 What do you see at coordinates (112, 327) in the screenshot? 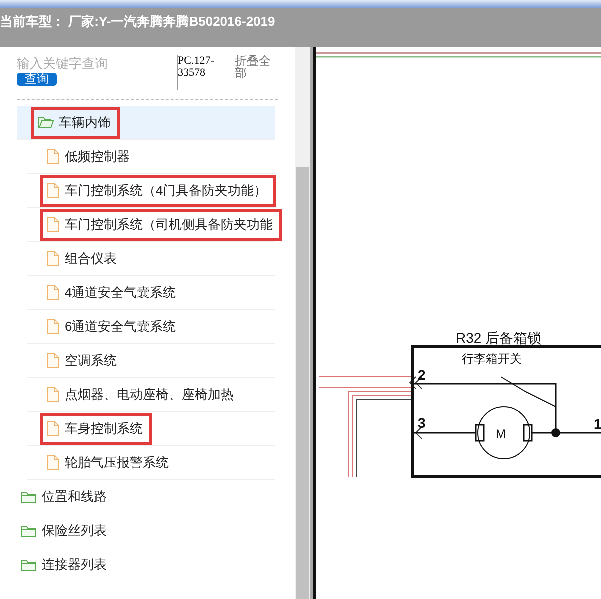
I see `tree-item: 6通道安全气囊系统` at bounding box center [112, 327].